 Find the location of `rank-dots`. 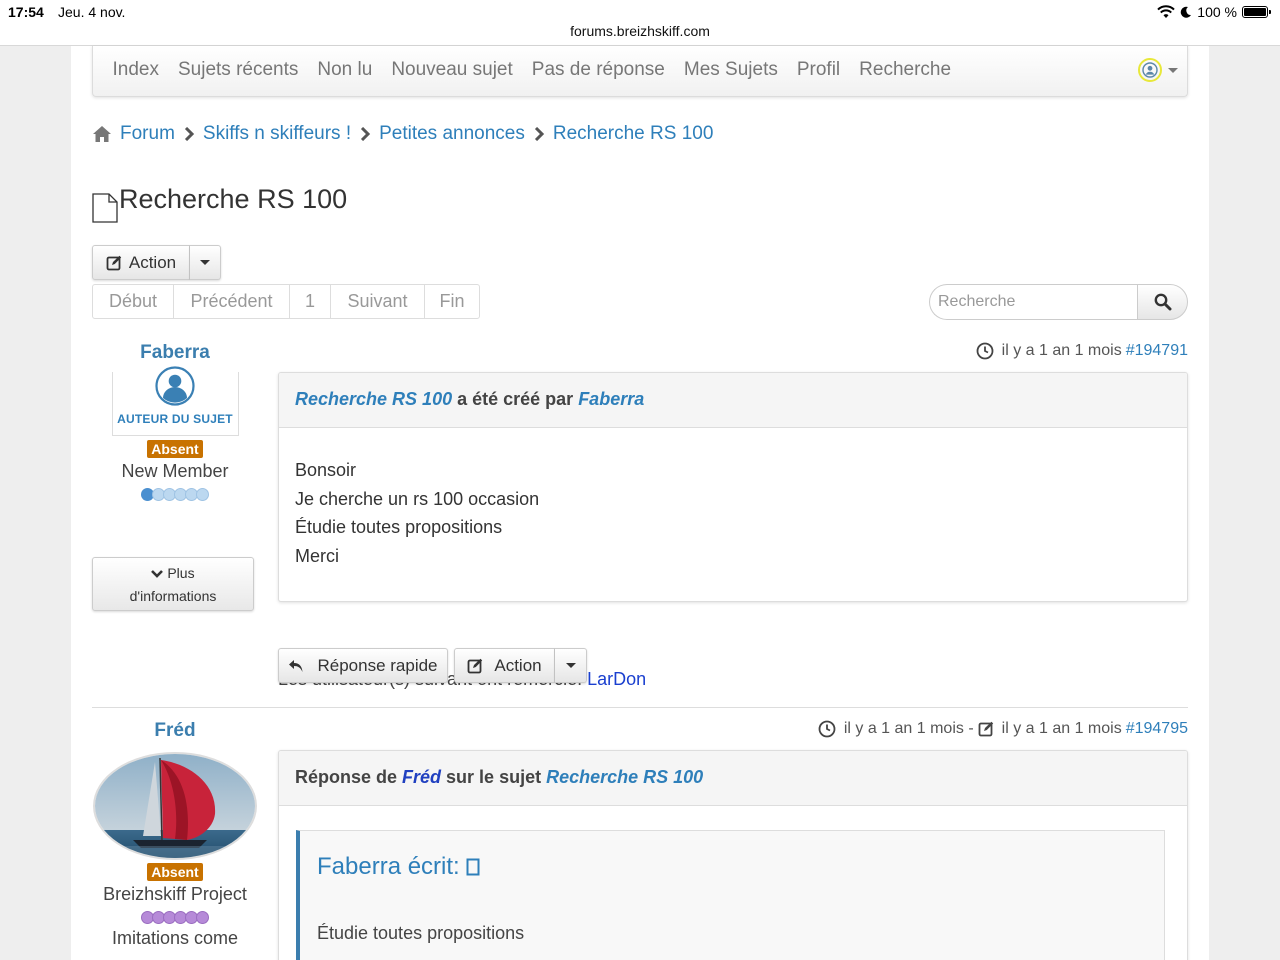

rank-dots is located at coordinates (175, 494).